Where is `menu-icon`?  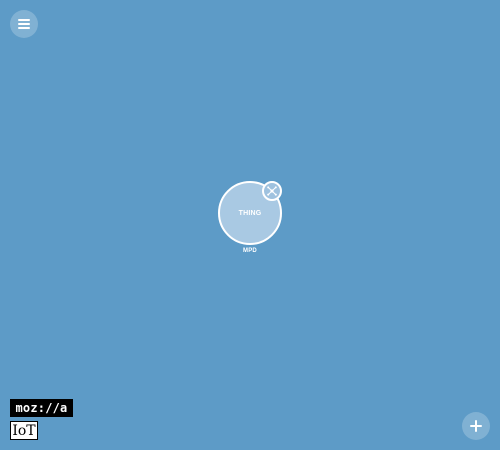
menu-icon is located at coordinates (24, 24).